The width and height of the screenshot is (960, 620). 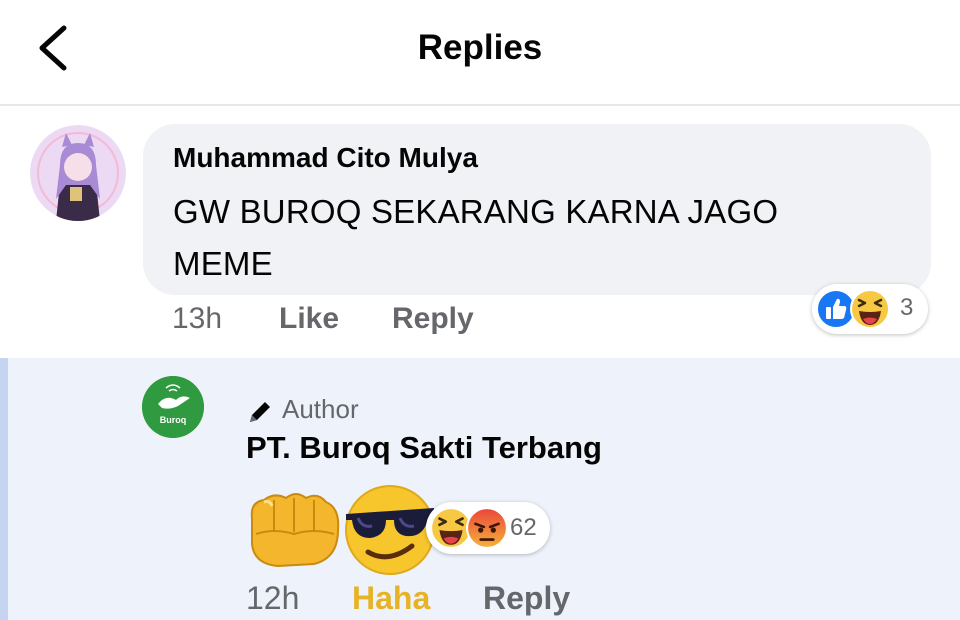 I want to click on avatar-logo-text: Buroq, so click(x=173, y=420).